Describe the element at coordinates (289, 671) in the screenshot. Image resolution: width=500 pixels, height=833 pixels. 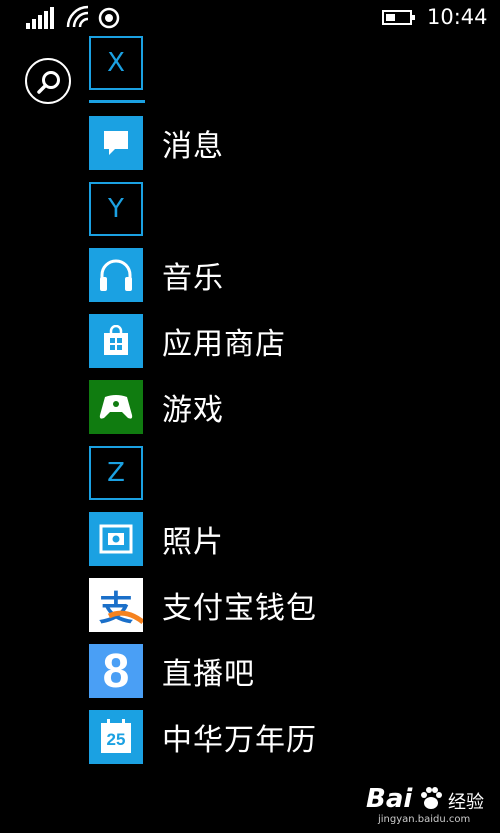
I see `app-item-zhiboba: 8 直播吧` at that location.